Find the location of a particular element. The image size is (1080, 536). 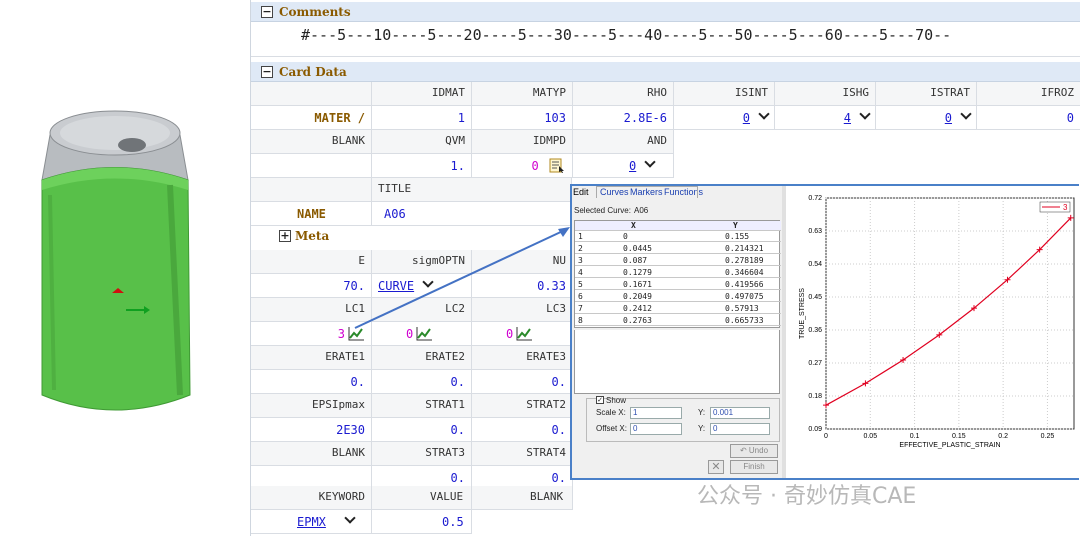

y-tick-label: 0.63 is located at coordinates (815, 231).